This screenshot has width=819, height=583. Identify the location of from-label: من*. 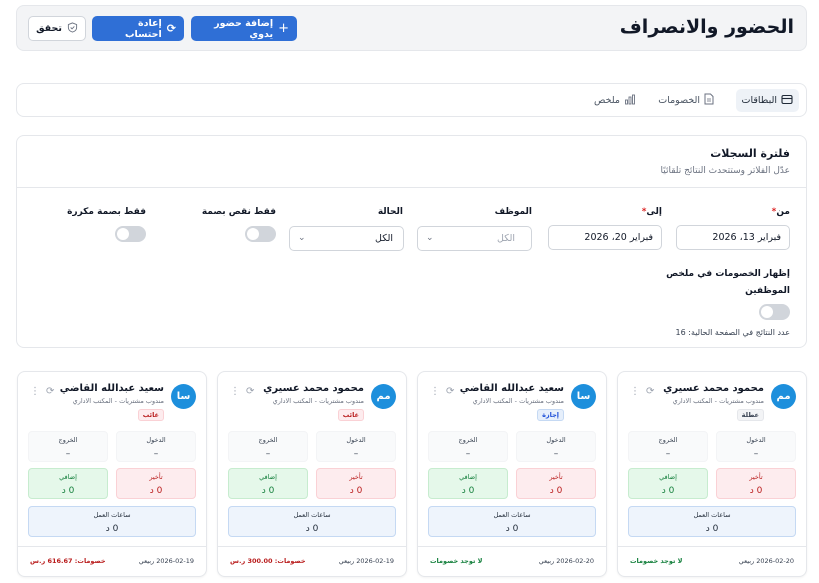
(780, 212).